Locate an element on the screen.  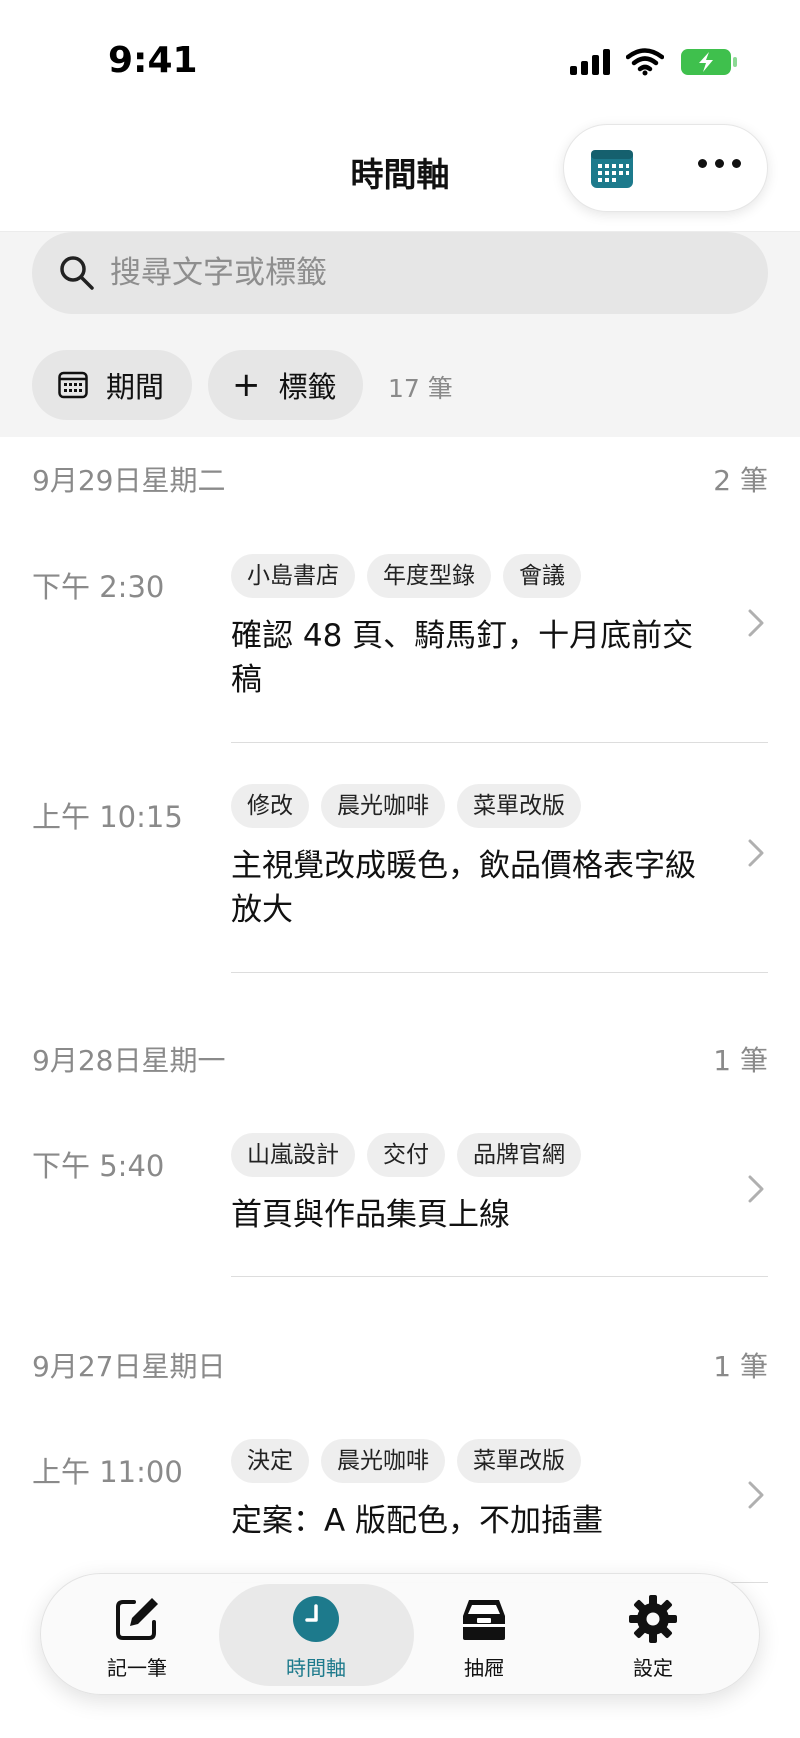
day-date: 9月29日星期二 is located at coordinates (129, 480).